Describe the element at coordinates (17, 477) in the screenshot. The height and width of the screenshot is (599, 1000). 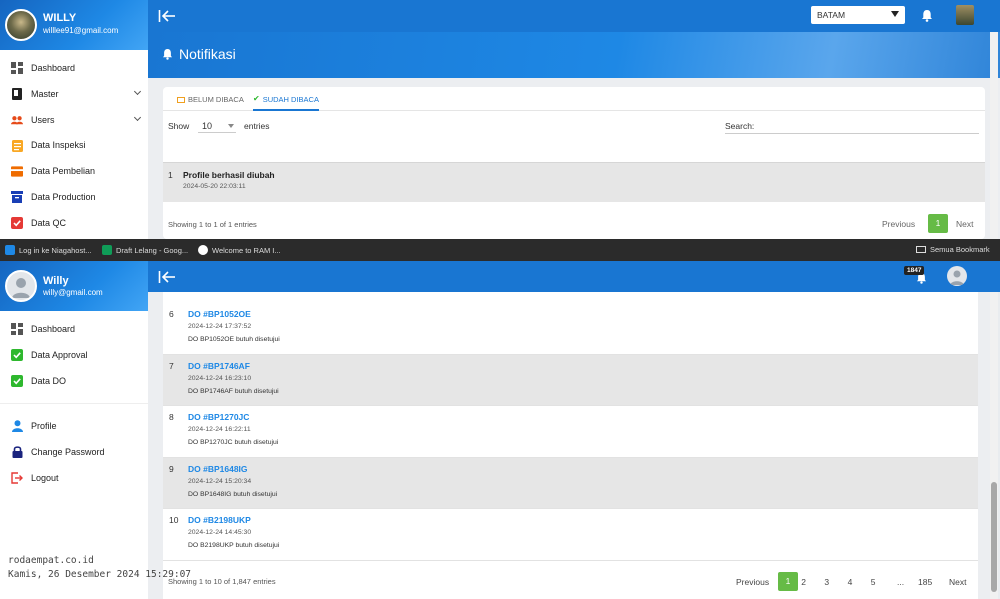
I see `logout-icon` at that location.